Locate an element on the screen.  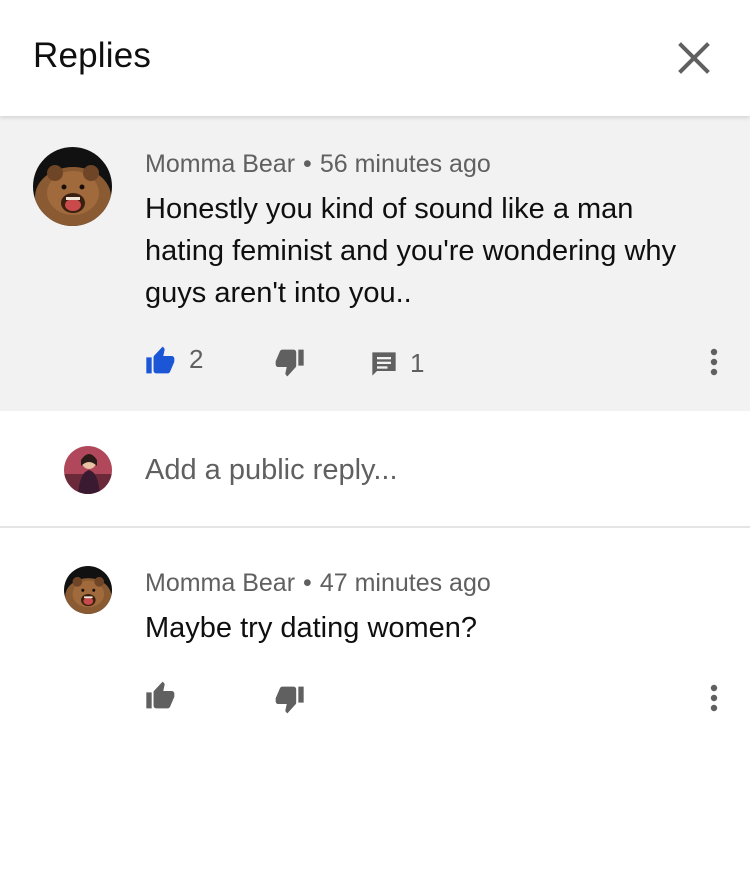
like-button is located at coordinates (161, 695).